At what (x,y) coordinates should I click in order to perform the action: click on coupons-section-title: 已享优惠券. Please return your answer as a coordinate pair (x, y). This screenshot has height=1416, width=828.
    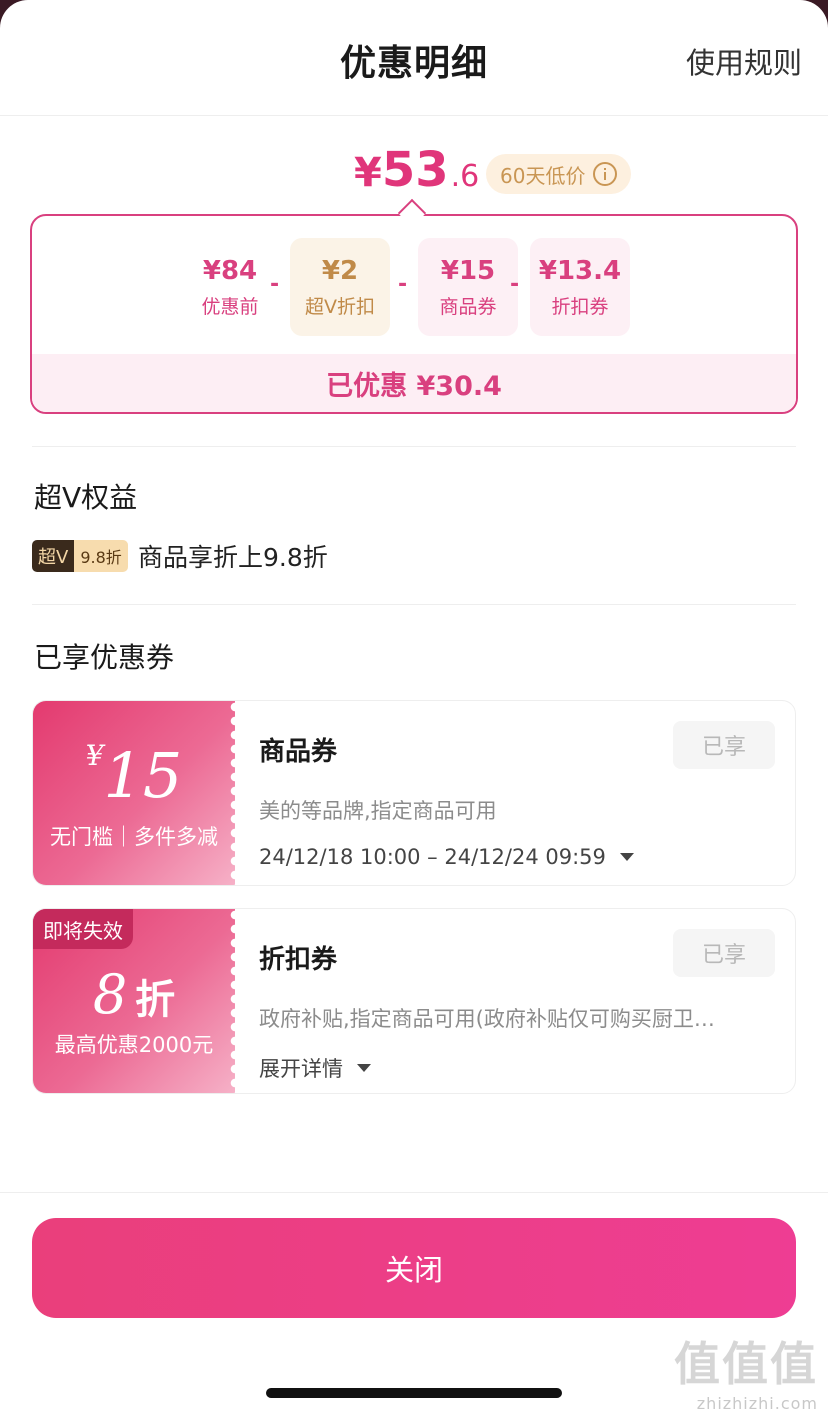
    Looking at the image, I should click on (104, 657).